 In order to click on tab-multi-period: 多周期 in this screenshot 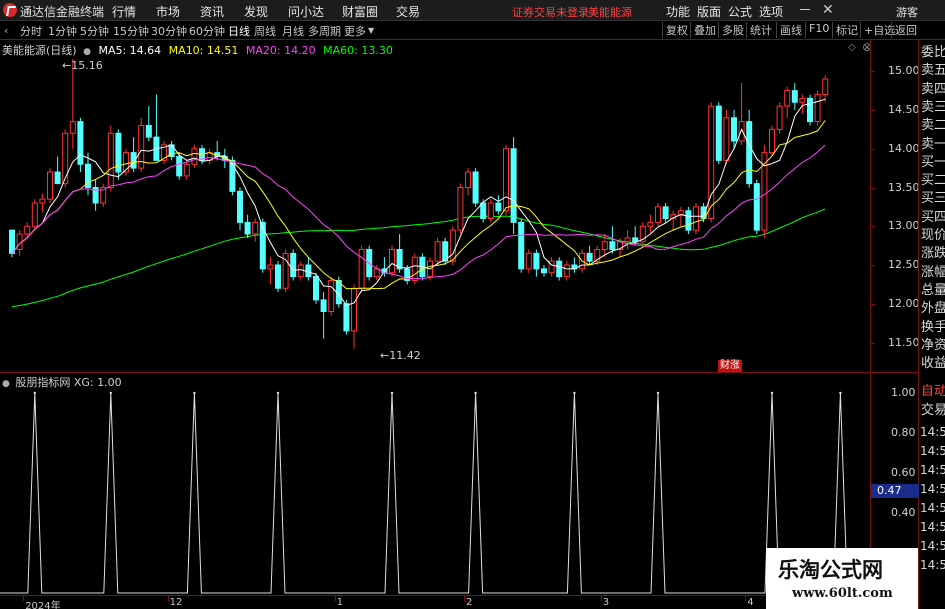, I will do `click(324, 31)`.